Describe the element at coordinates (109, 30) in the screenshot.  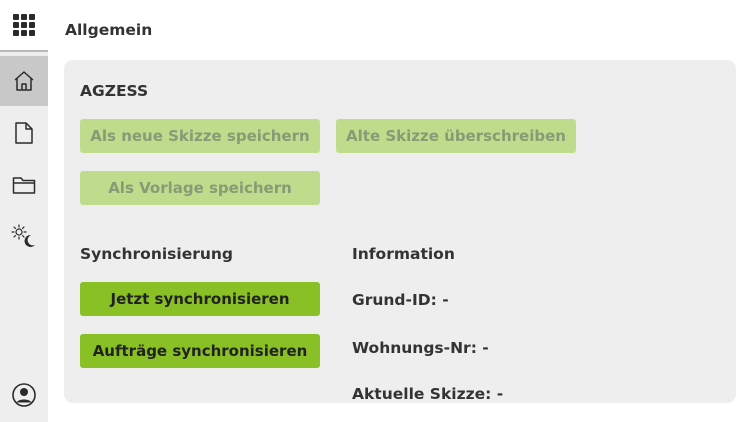
I see `page-title: Allgemein` at that location.